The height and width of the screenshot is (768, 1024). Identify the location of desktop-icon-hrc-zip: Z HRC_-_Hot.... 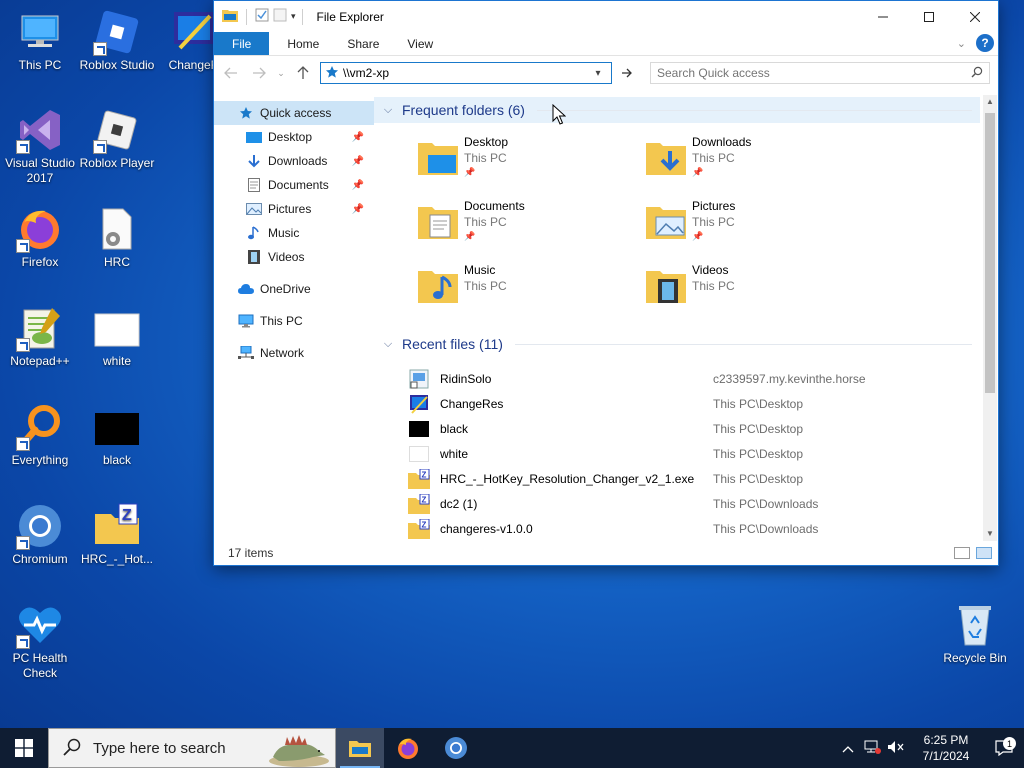
(117, 534).